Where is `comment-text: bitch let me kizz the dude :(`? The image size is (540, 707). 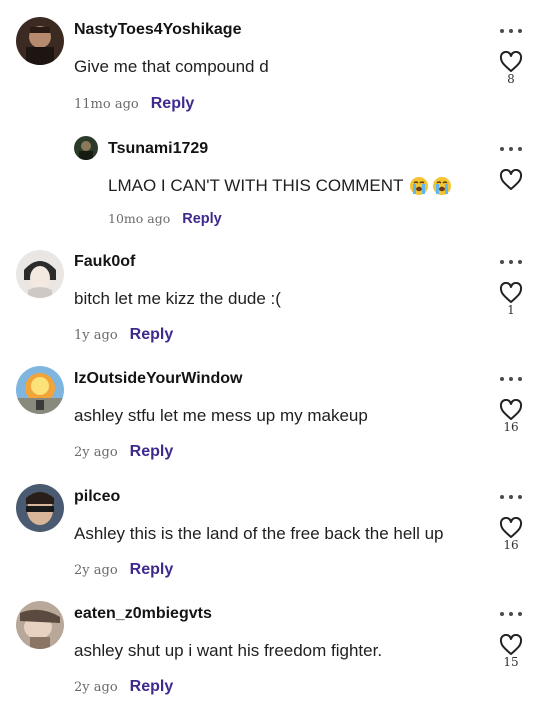 comment-text: bitch let me kizz the dude :( is located at coordinates (177, 298).